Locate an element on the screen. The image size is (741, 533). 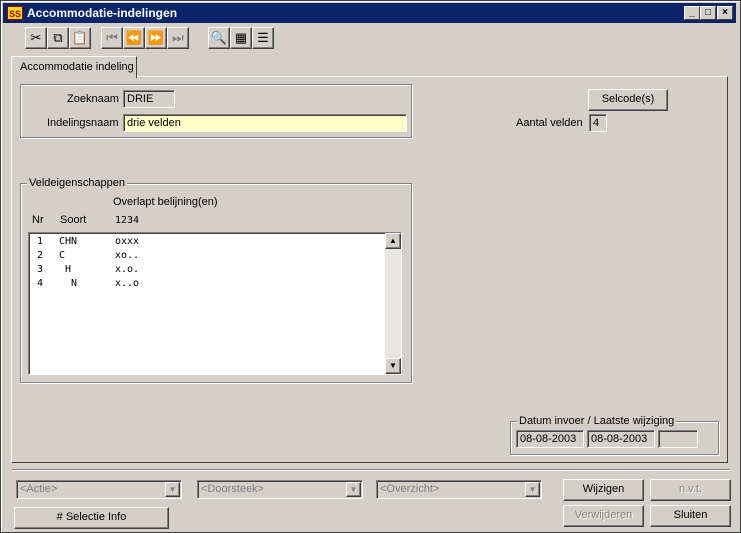
selcode-button: Selcode(s) is located at coordinates (628, 100).